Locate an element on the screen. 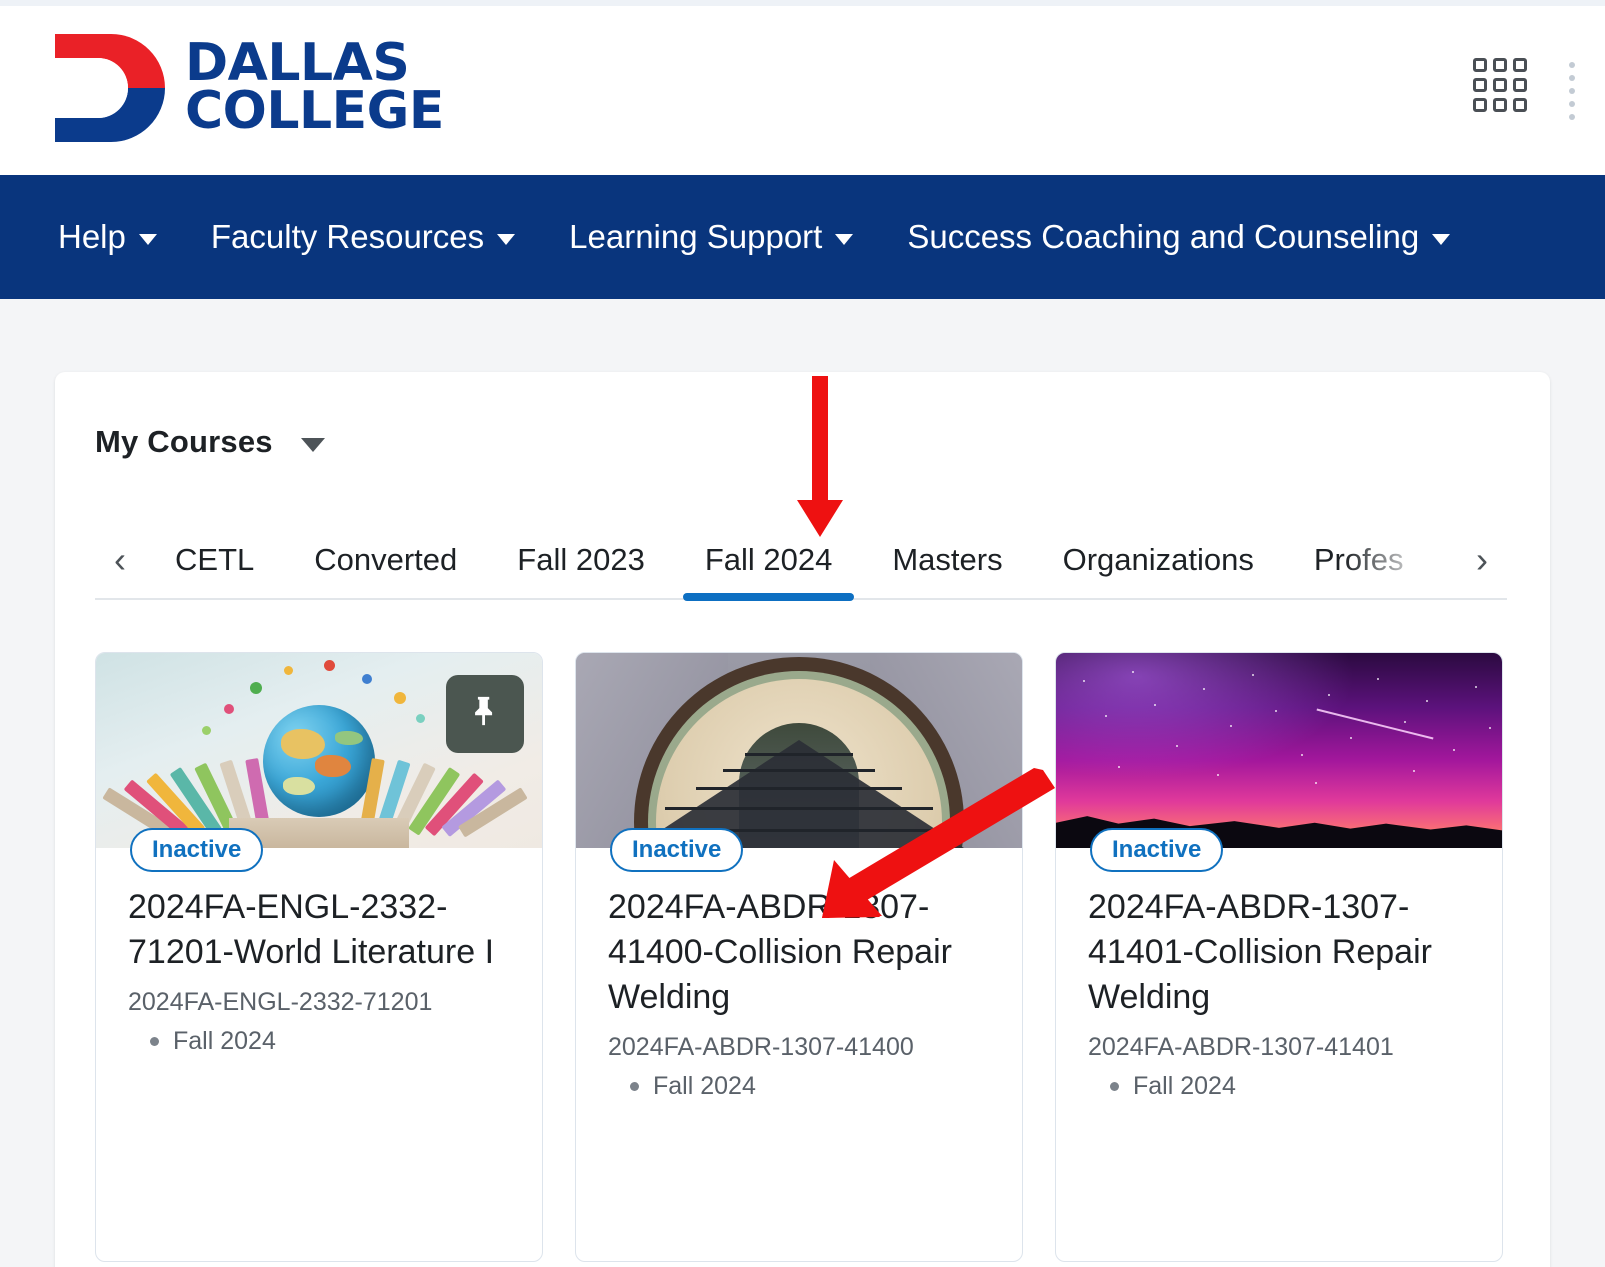 The height and width of the screenshot is (1267, 1605). nav-item-faculty-resources: Faculty Resources is located at coordinates (363, 237).